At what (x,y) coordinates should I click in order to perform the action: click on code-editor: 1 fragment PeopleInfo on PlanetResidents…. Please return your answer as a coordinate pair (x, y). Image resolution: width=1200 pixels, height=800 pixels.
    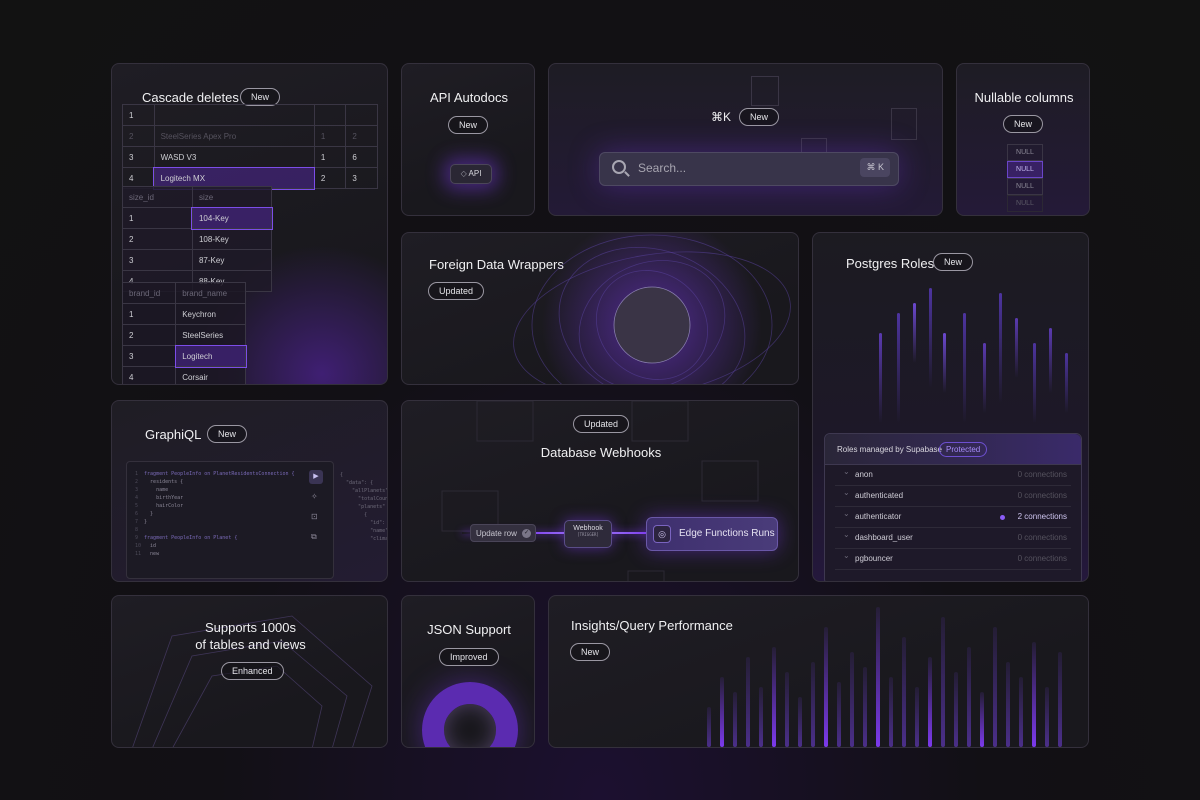
    Looking at the image, I should click on (215, 514).